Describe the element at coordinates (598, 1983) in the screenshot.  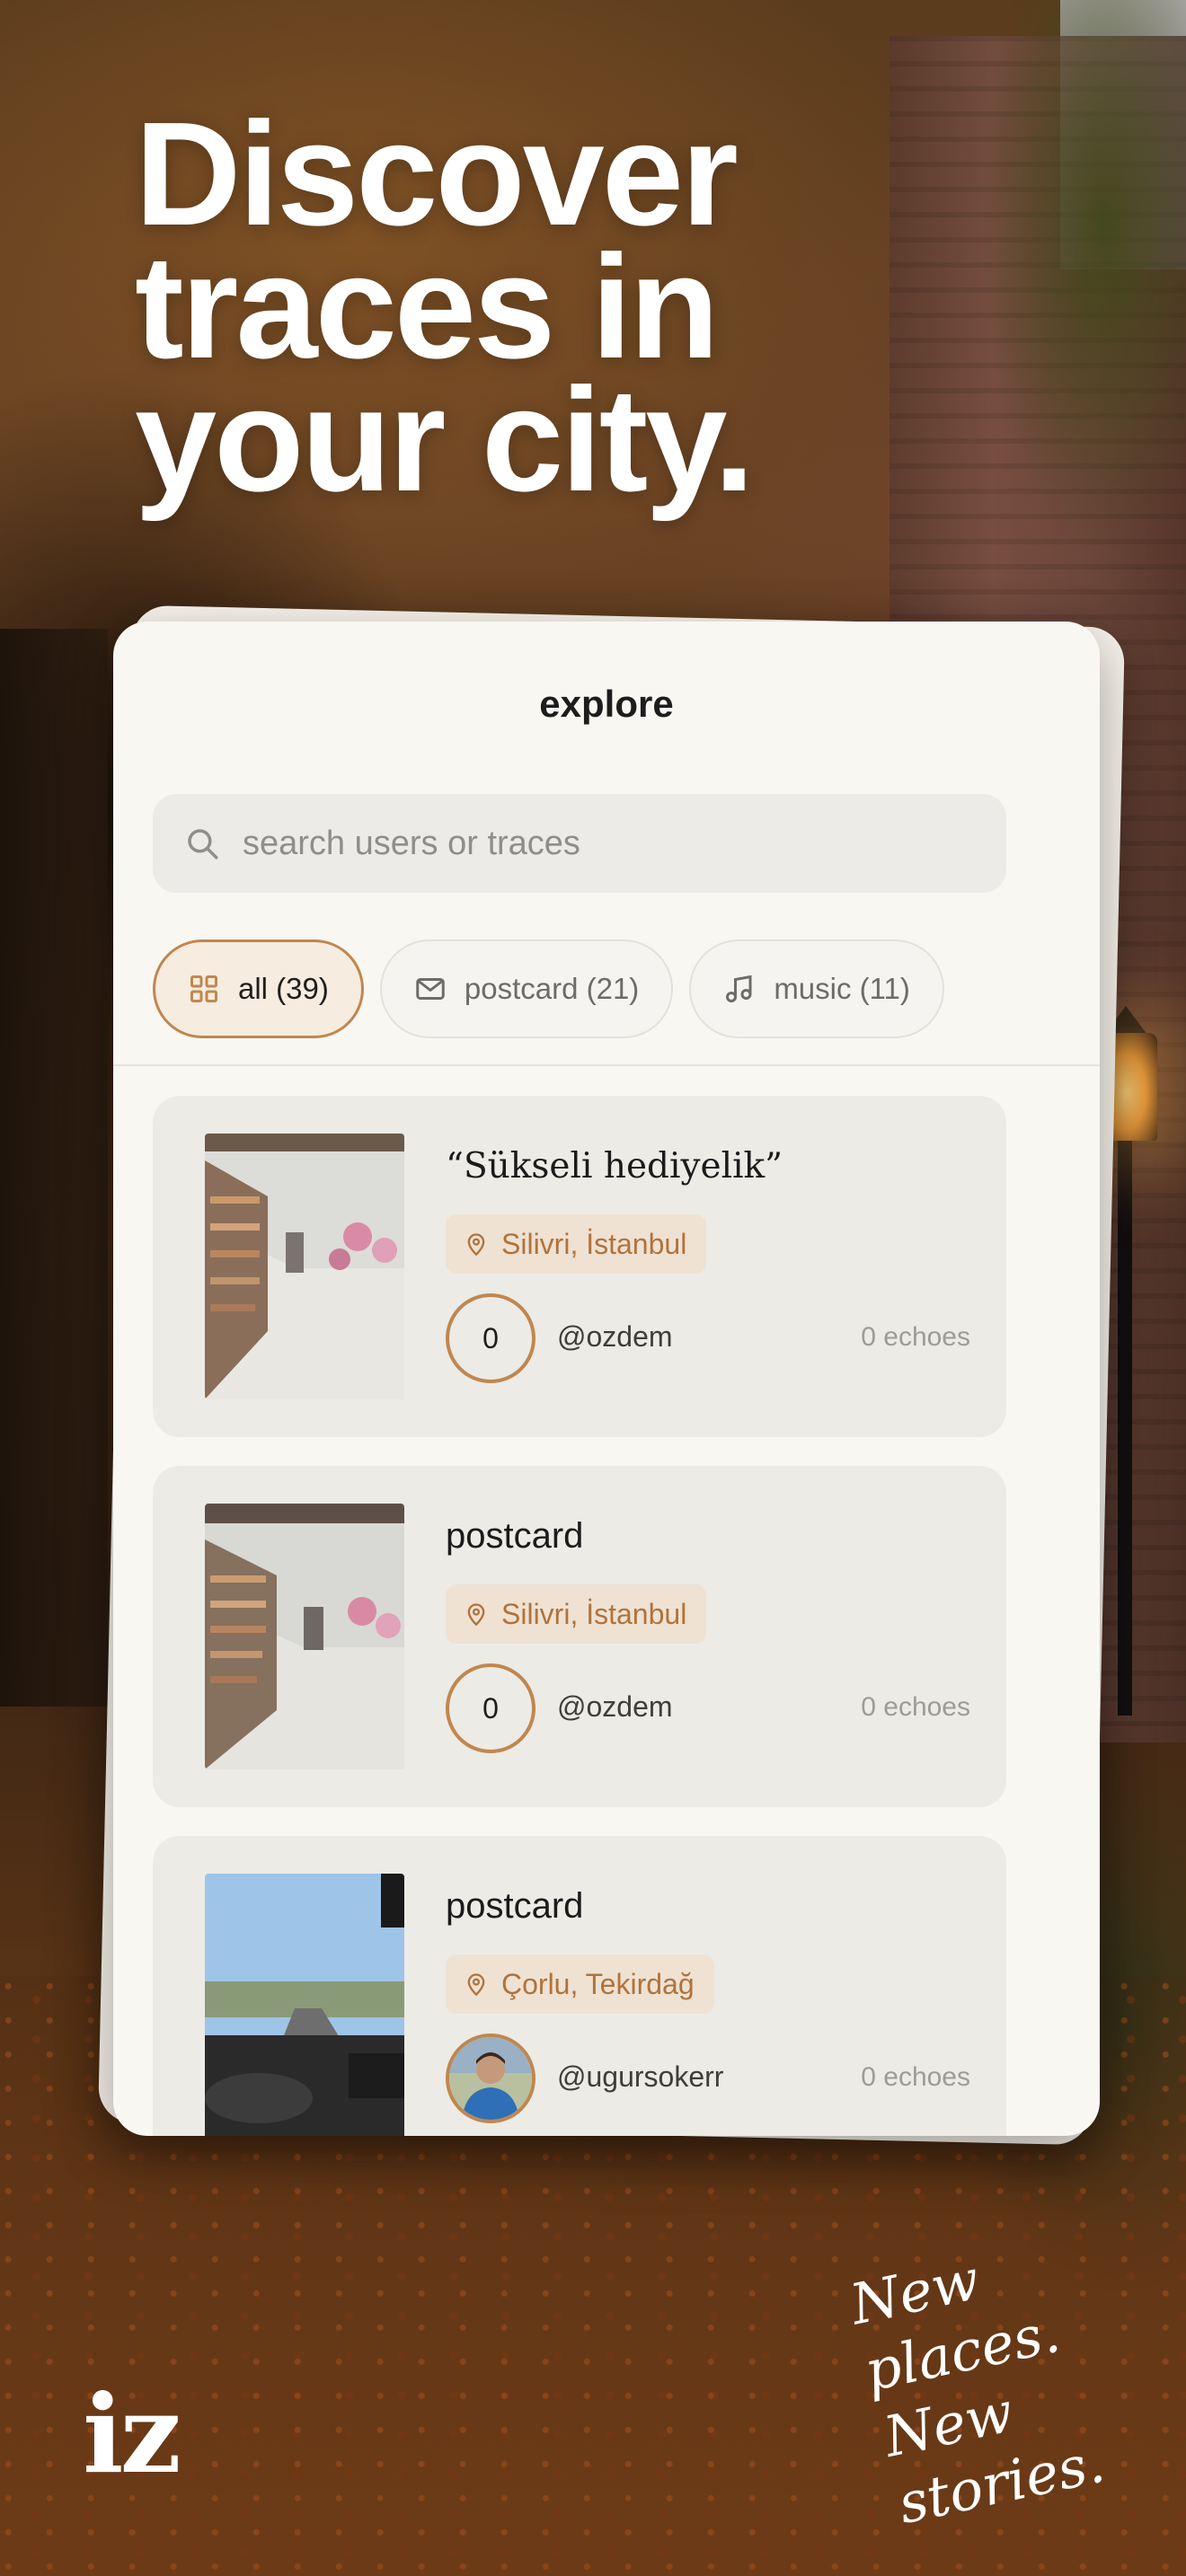
I see `location-label: Çorlu, Tekirdağ` at that location.